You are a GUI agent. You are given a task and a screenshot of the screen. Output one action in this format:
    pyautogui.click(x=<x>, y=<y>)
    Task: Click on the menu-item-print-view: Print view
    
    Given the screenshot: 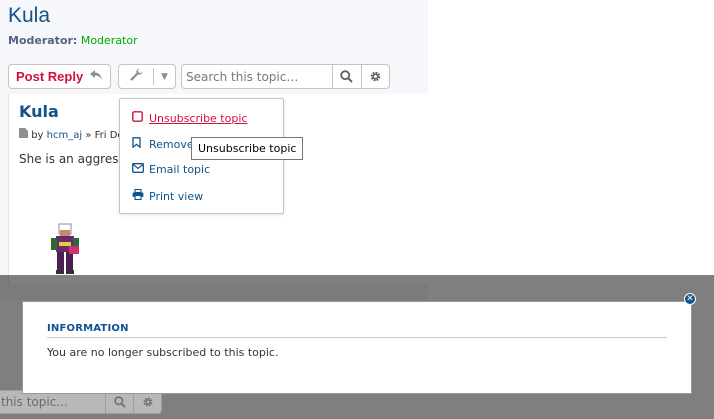 What is the action you would take?
    pyautogui.click(x=168, y=195)
    